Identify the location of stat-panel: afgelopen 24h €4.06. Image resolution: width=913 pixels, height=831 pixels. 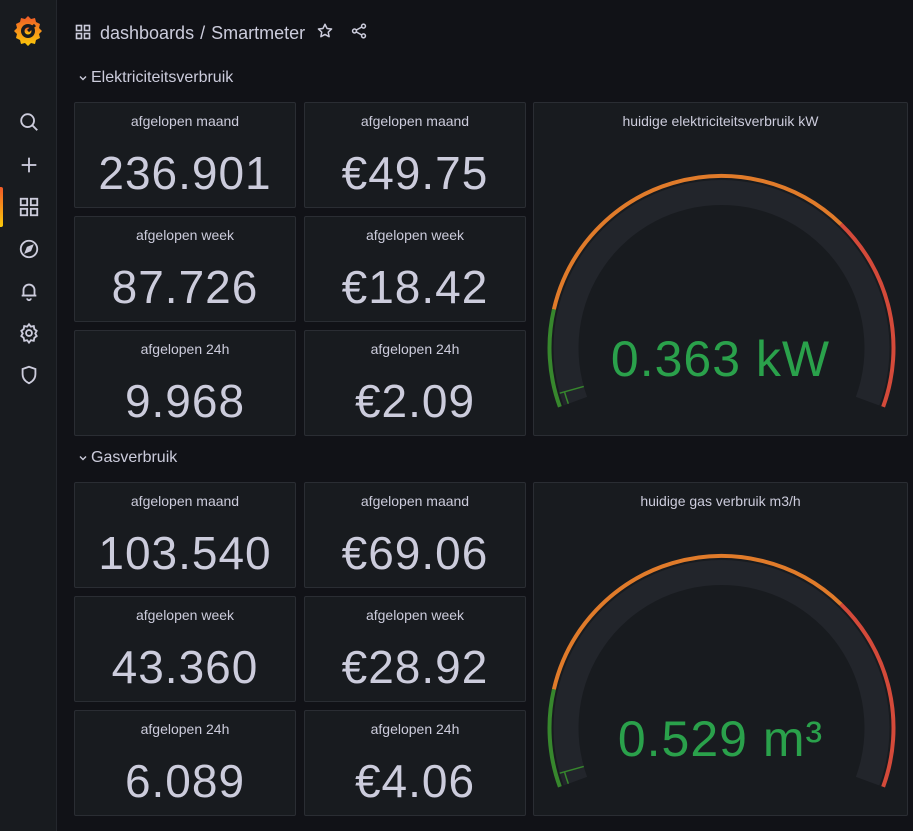
(415, 763).